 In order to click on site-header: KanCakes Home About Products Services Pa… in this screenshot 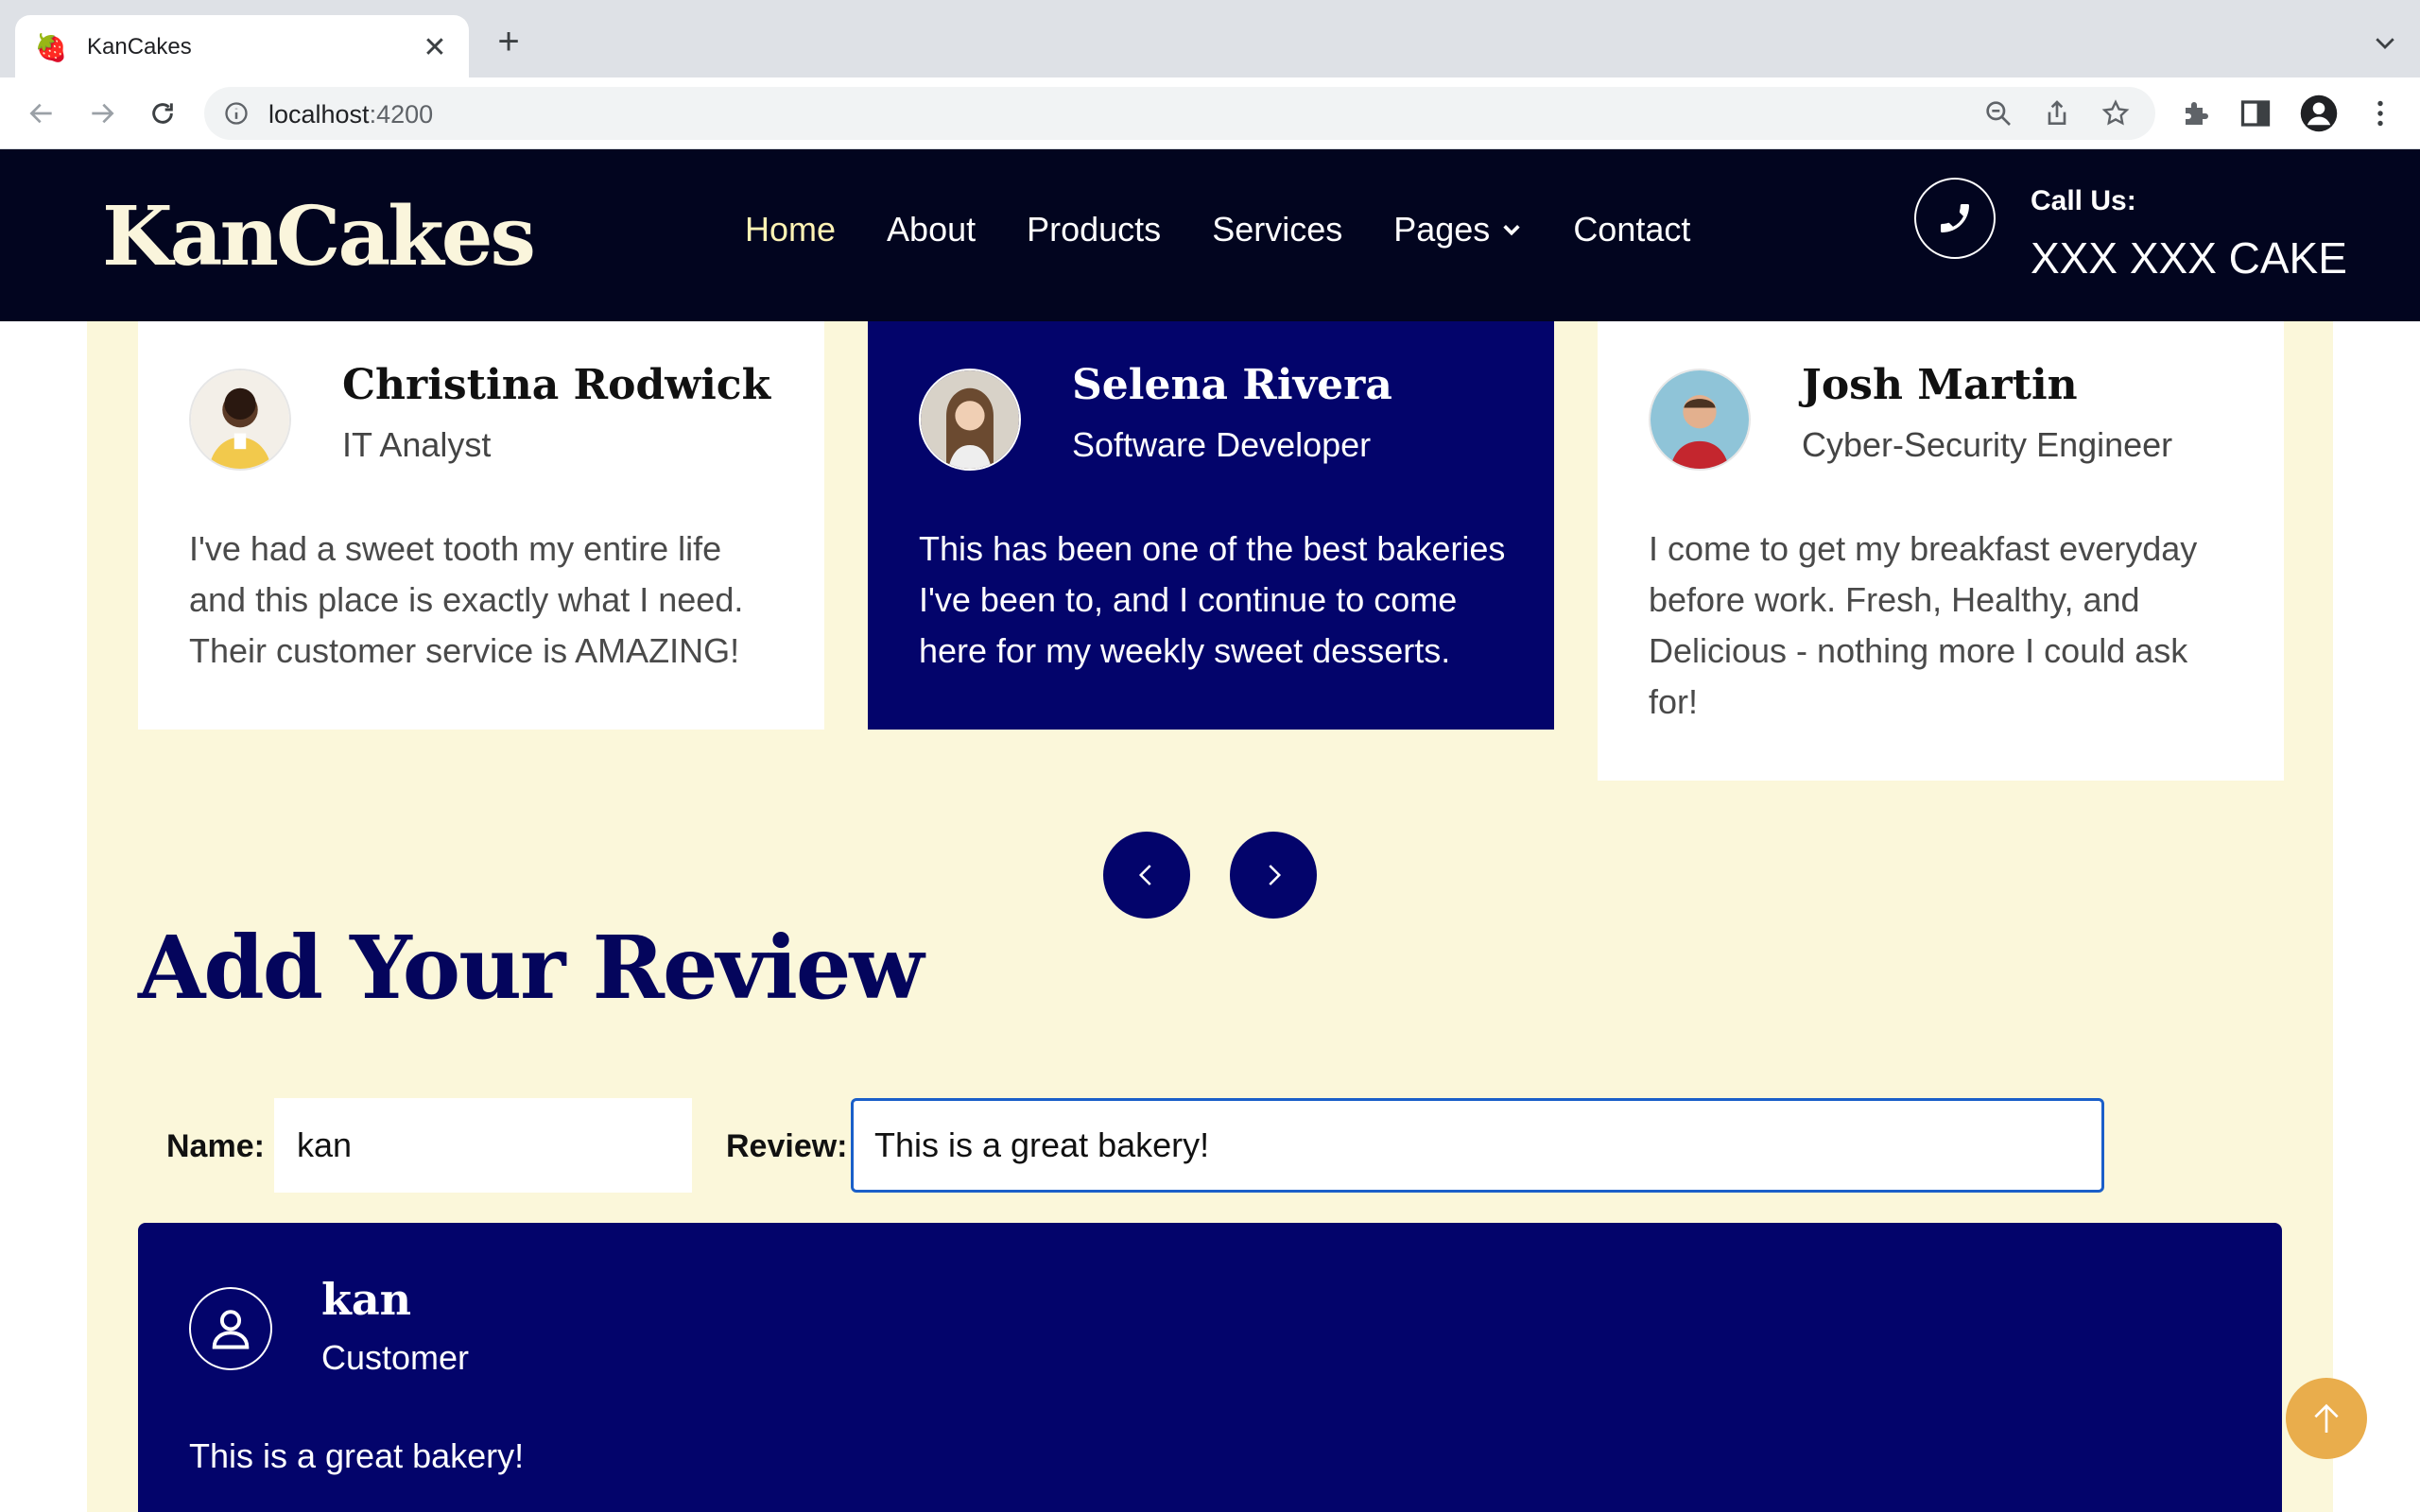, I will do `click(1210, 235)`.